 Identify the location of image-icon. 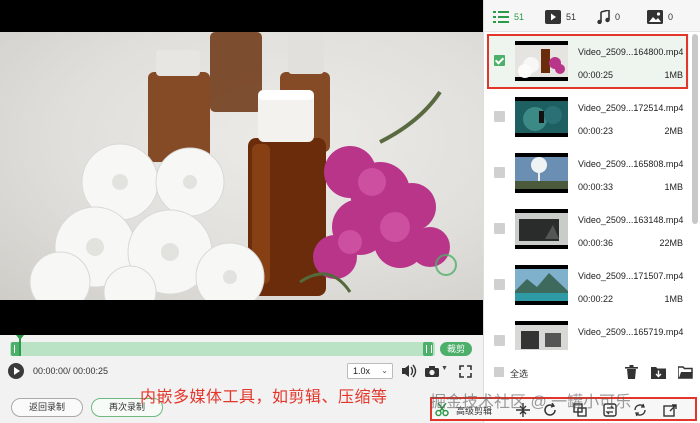
(655, 17).